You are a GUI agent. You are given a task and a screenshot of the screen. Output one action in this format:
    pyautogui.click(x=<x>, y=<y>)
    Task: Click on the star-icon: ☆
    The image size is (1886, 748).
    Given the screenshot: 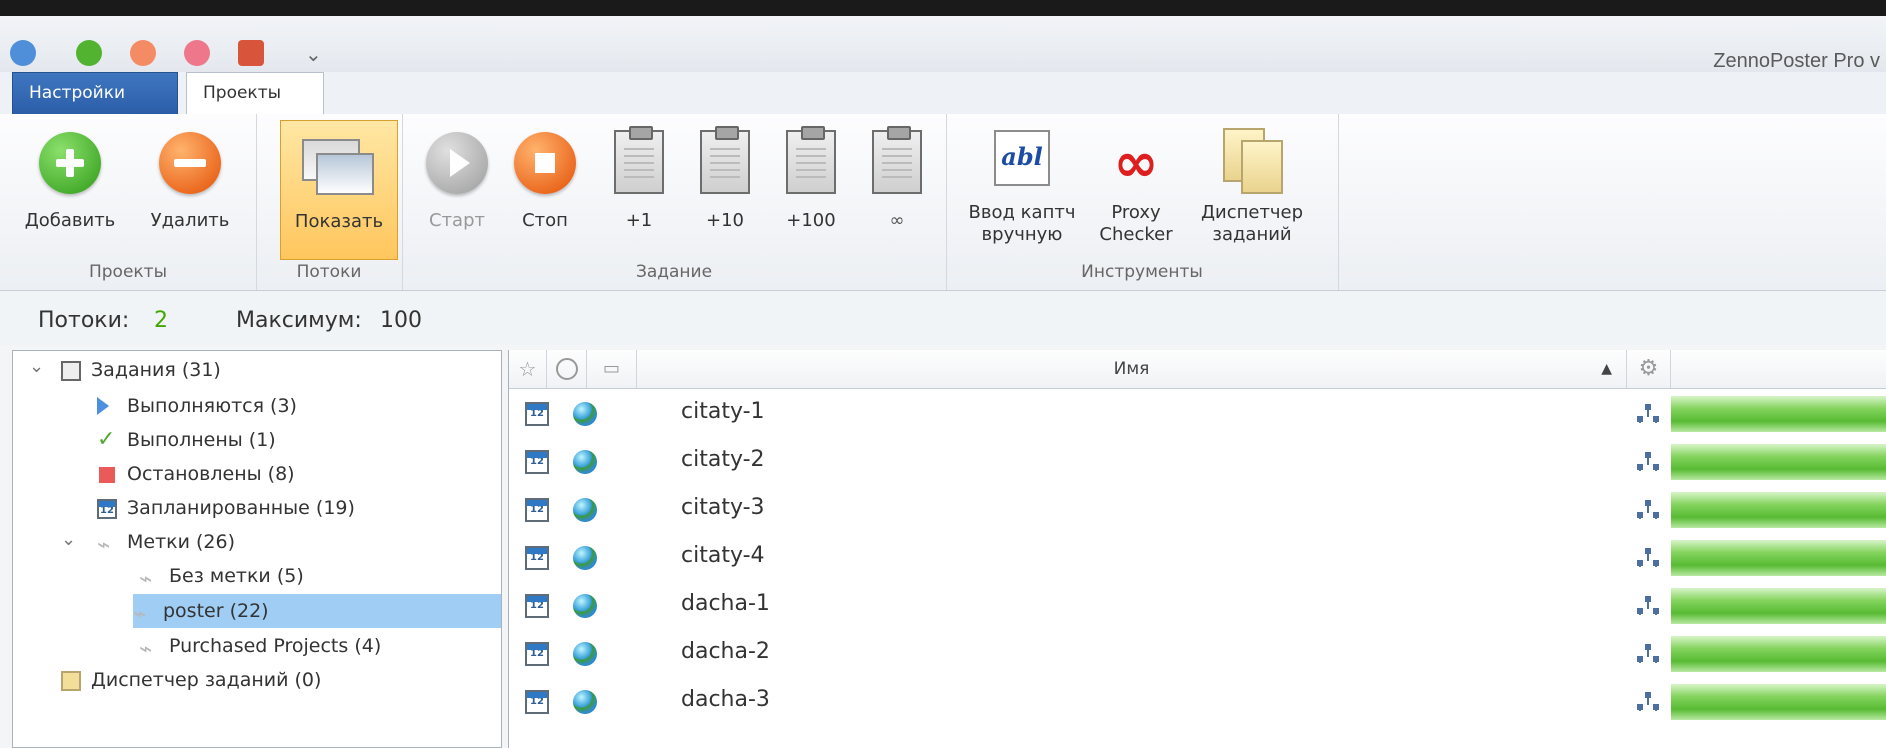 What is the action you would take?
    pyautogui.click(x=527, y=369)
    